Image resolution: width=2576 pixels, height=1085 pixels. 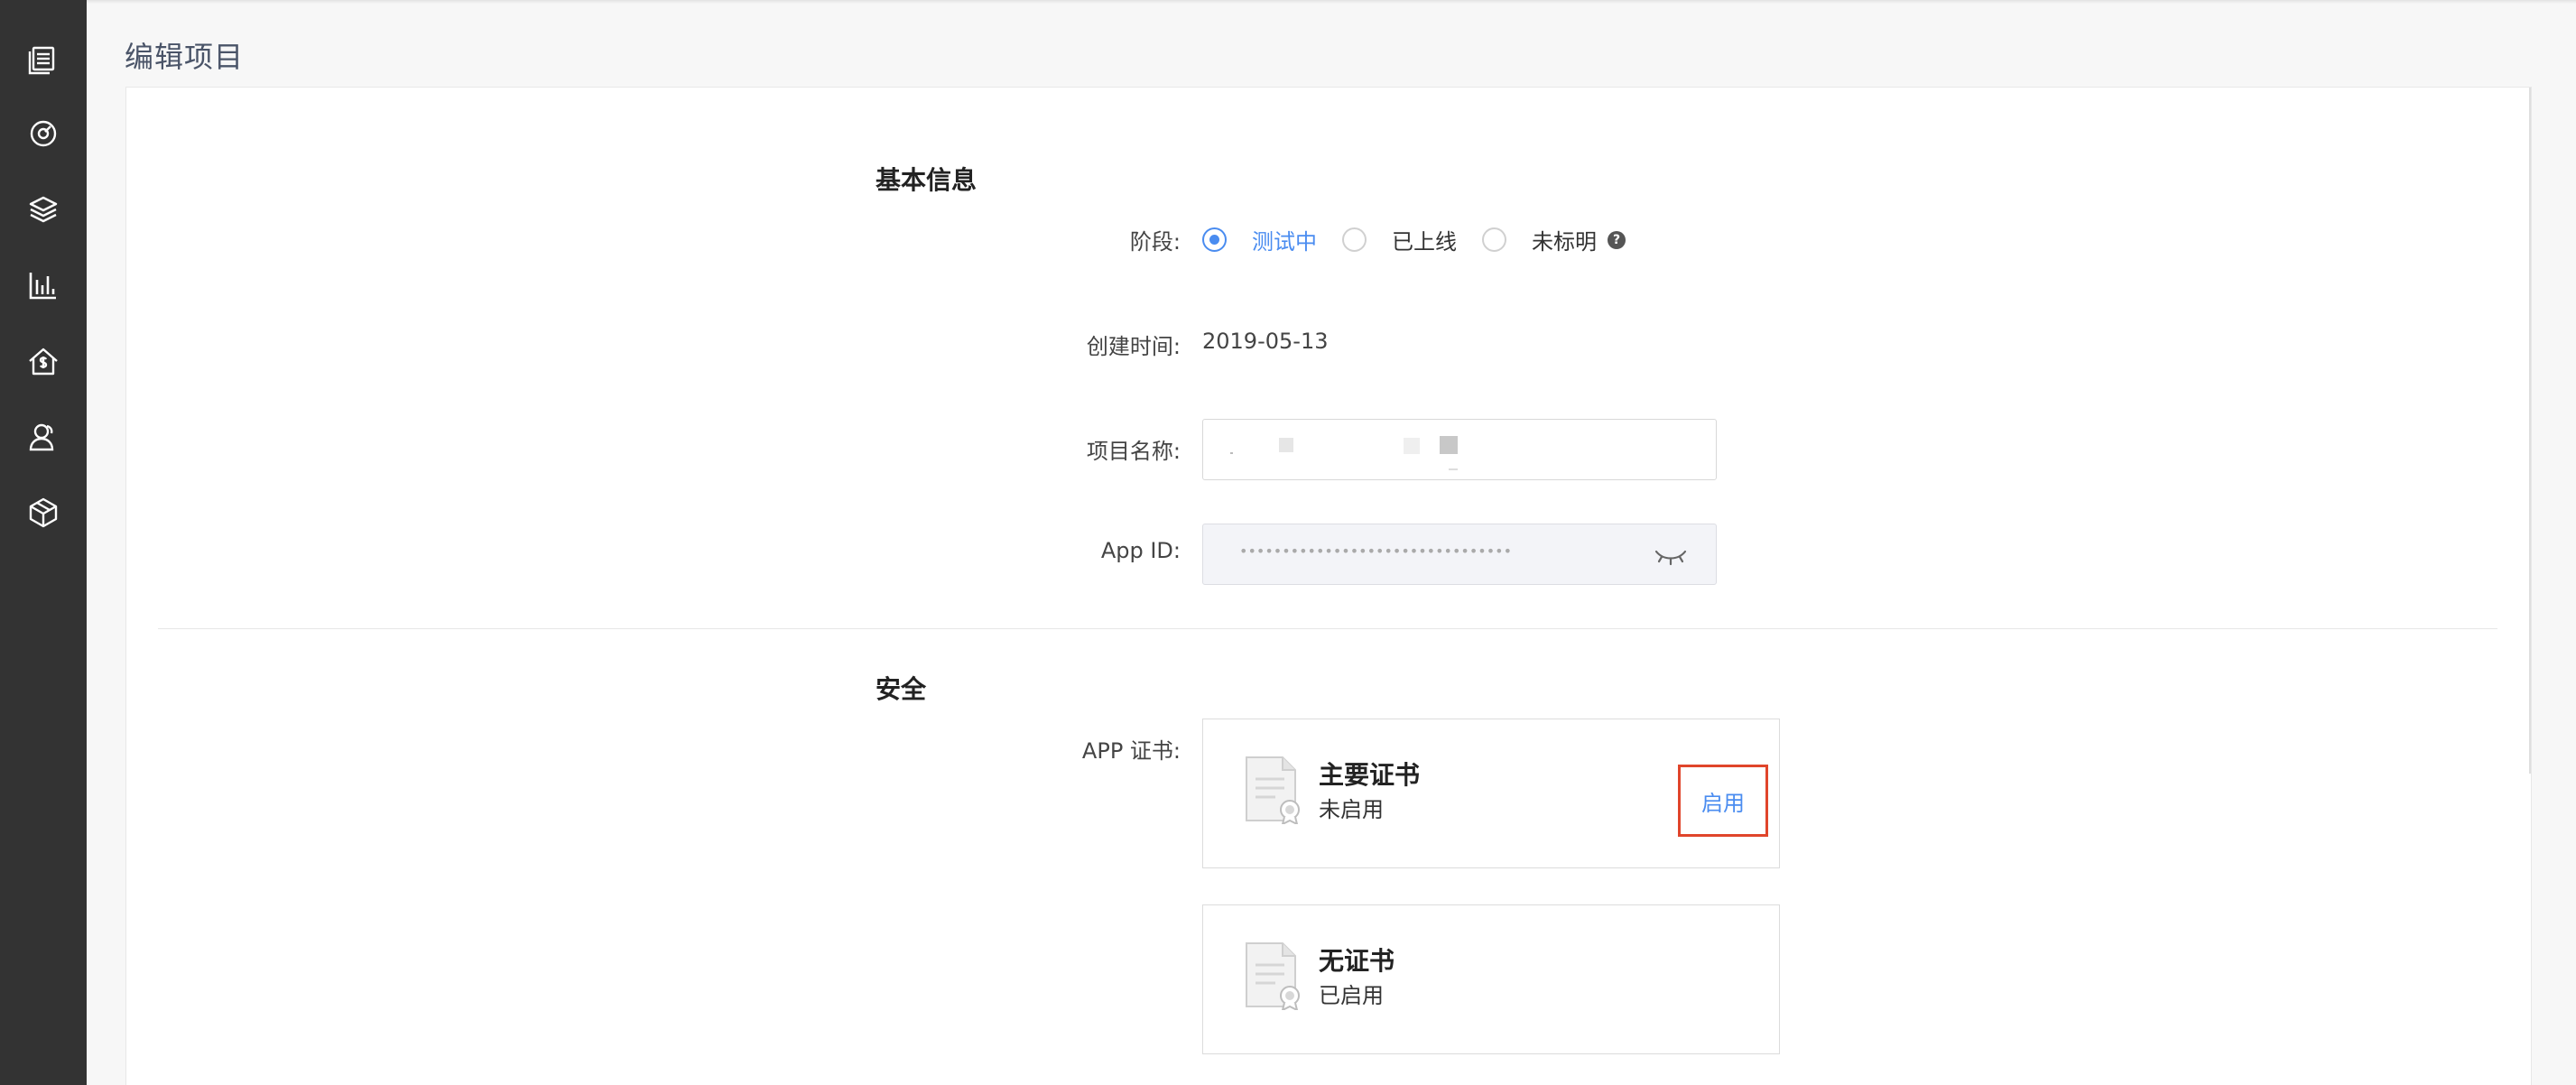 I want to click on app-id-label: App ID:, so click(x=1140, y=550).